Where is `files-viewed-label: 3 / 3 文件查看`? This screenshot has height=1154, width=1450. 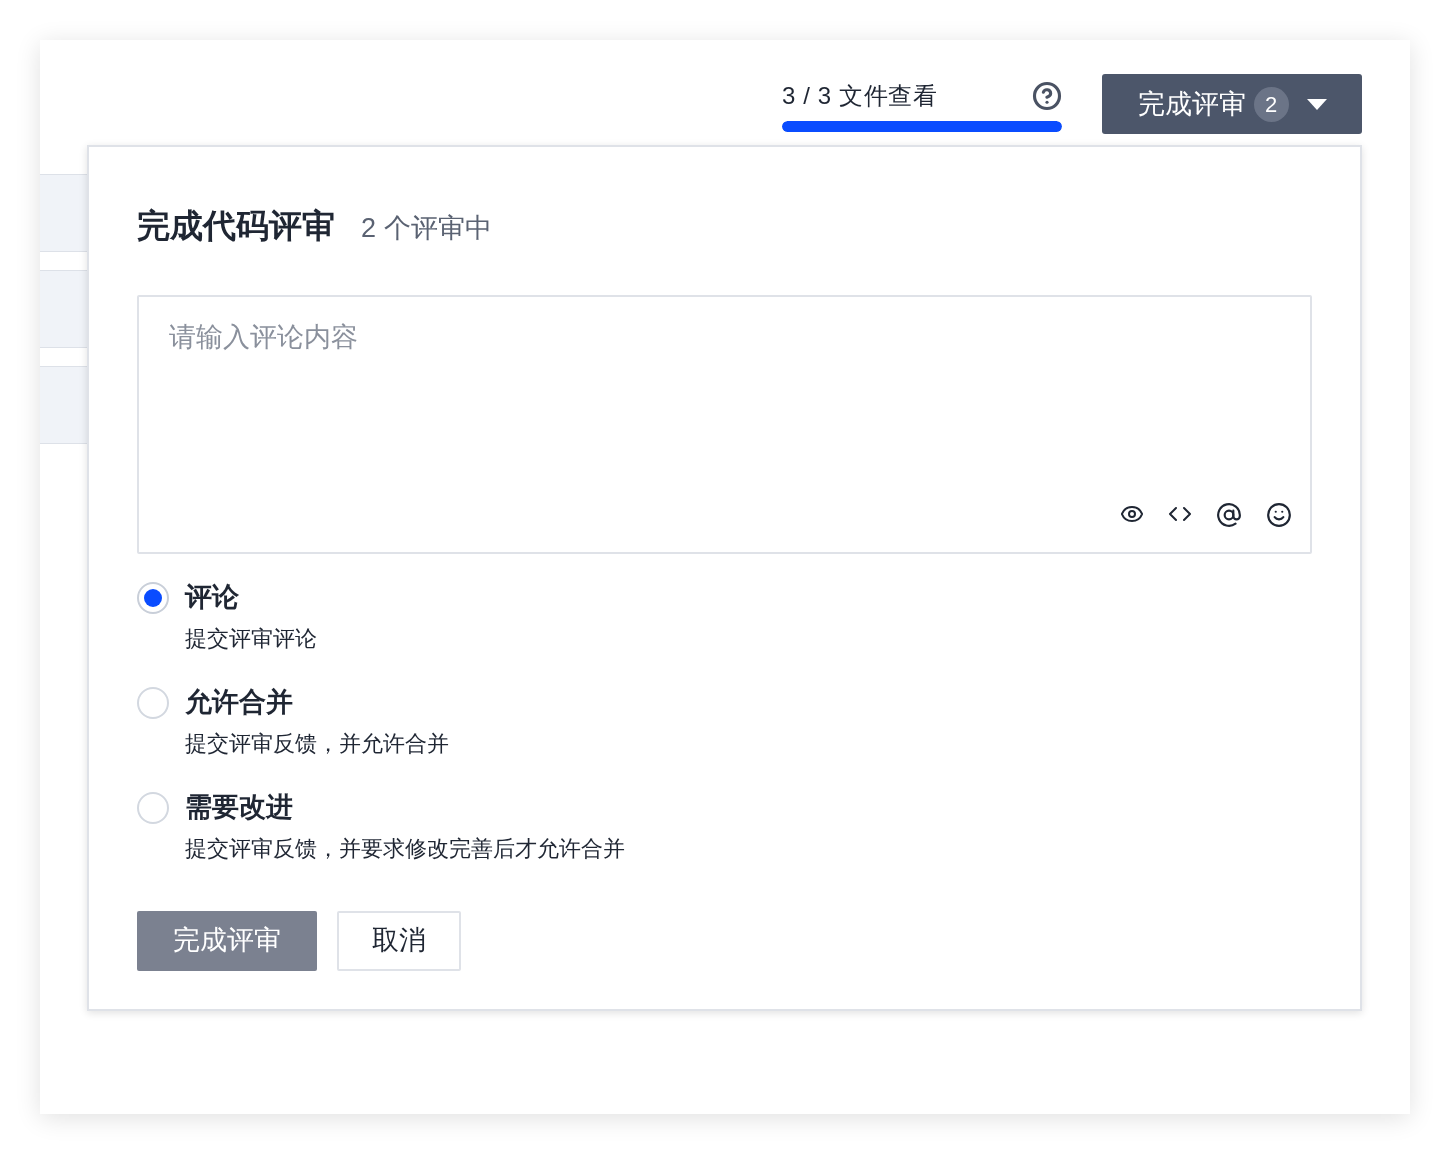
files-viewed-label: 3 / 3 文件查看 is located at coordinates (860, 96).